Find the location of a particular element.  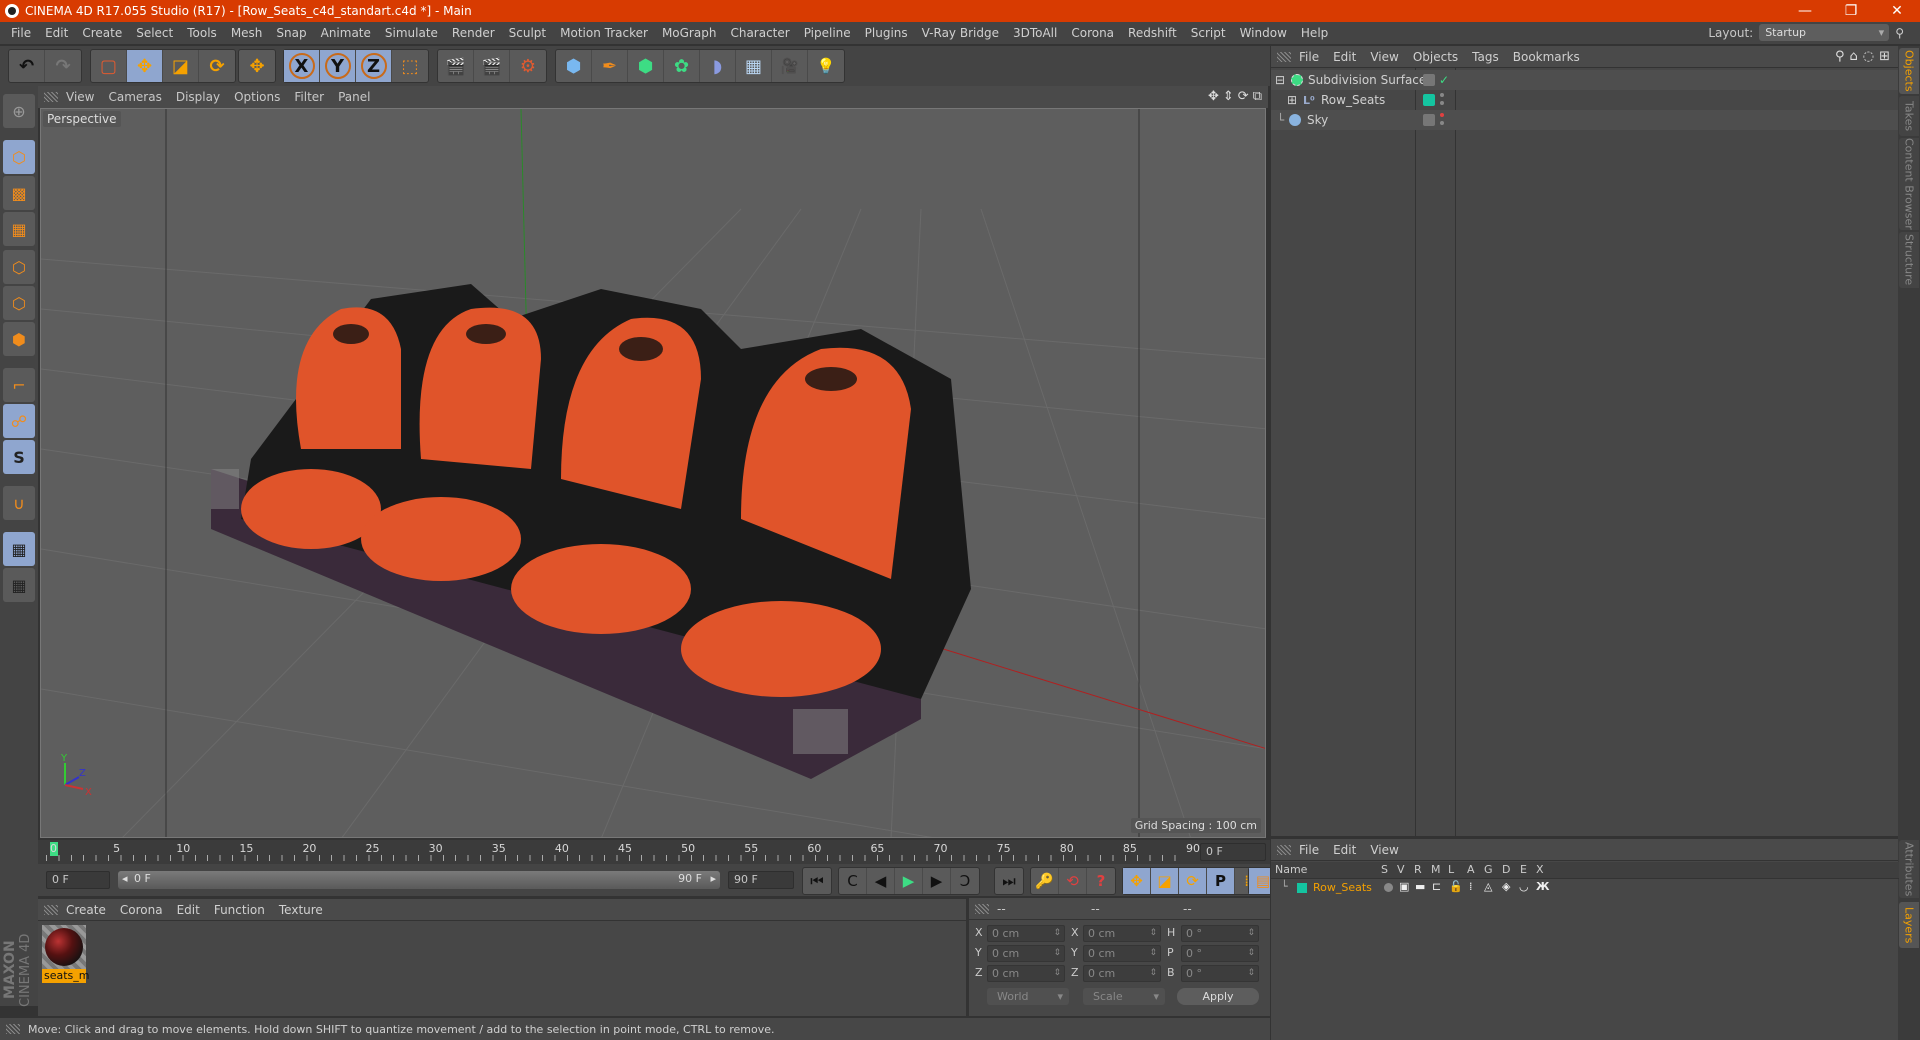

menu-window: Window is located at coordinates (1263, 33).